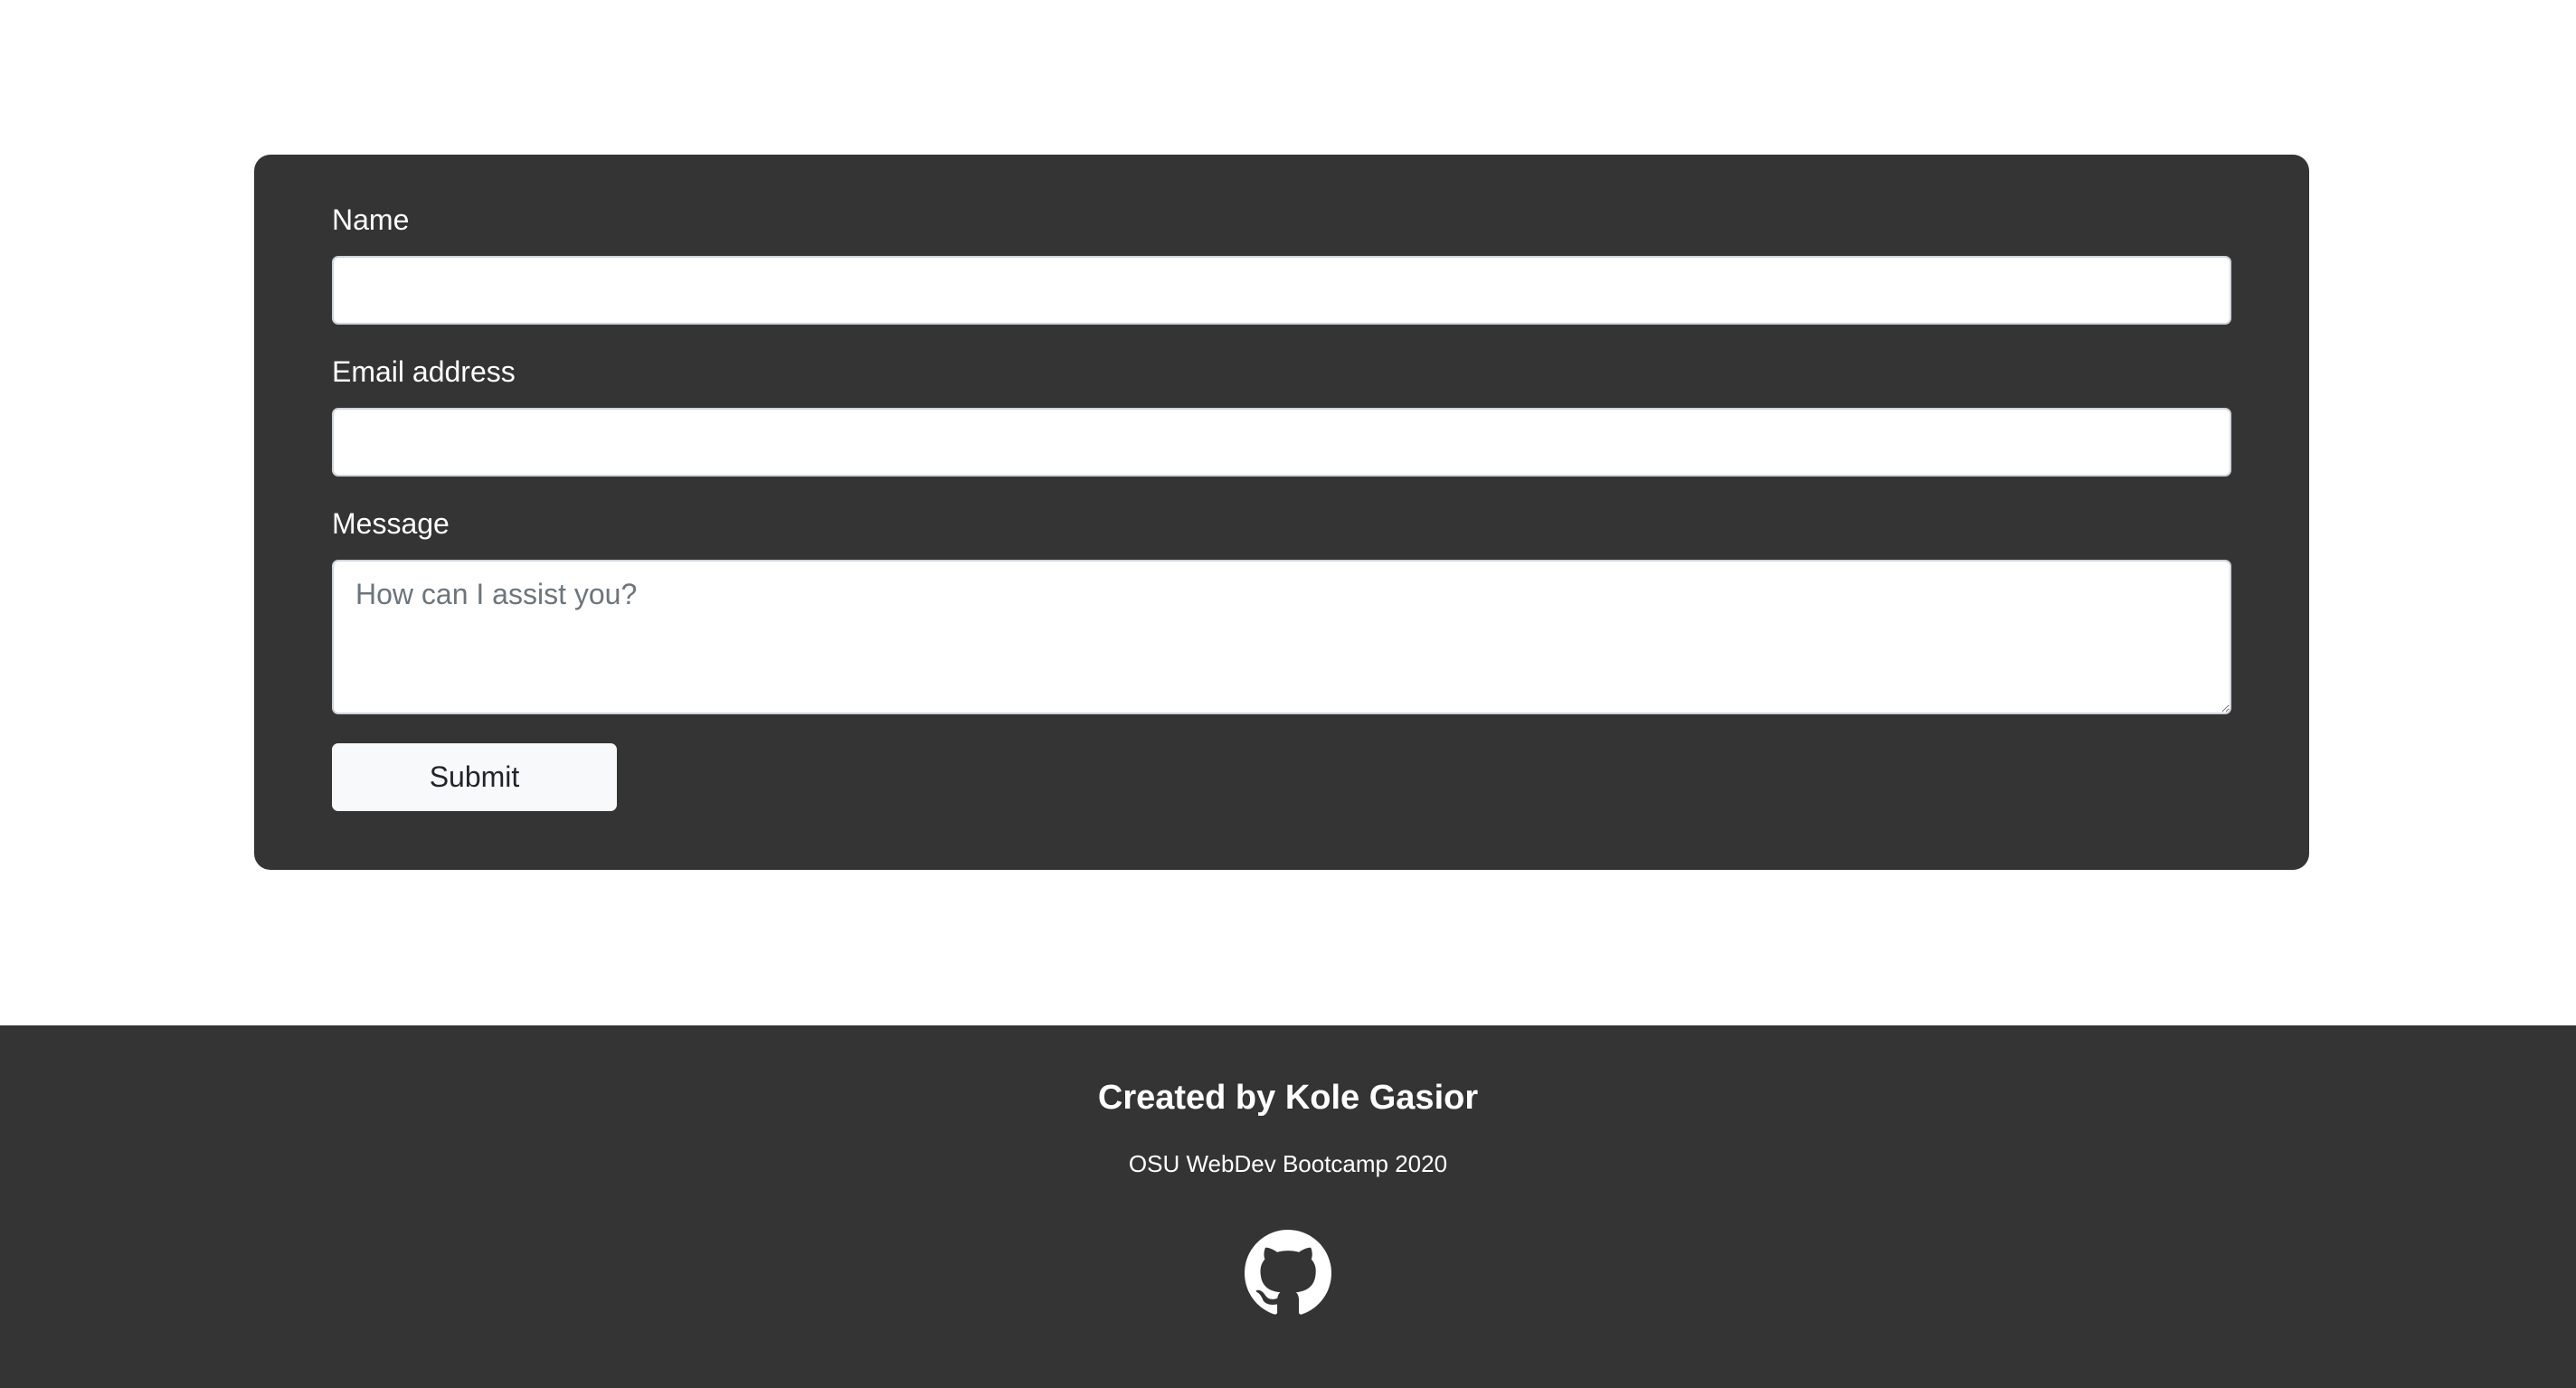 The image size is (2576, 1388). I want to click on email-label: Email address, so click(424, 371).